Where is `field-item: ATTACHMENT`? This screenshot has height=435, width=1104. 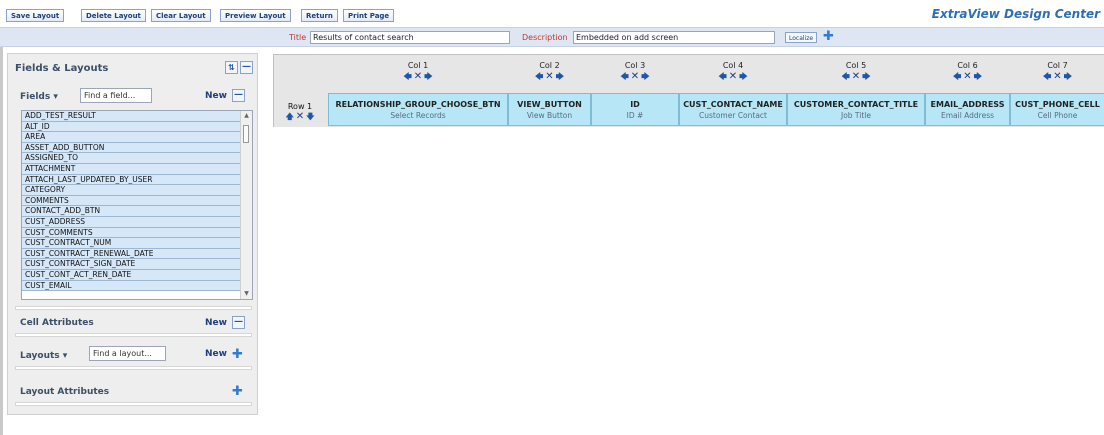
field-item: ATTACHMENT is located at coordinates (132, 169).